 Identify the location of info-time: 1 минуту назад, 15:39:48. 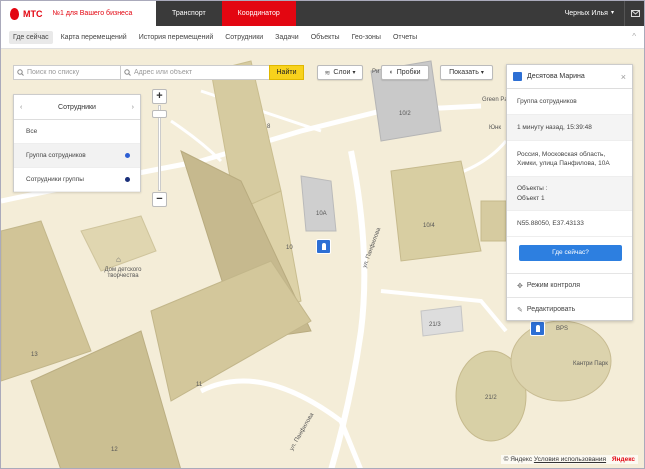
(569, 128).